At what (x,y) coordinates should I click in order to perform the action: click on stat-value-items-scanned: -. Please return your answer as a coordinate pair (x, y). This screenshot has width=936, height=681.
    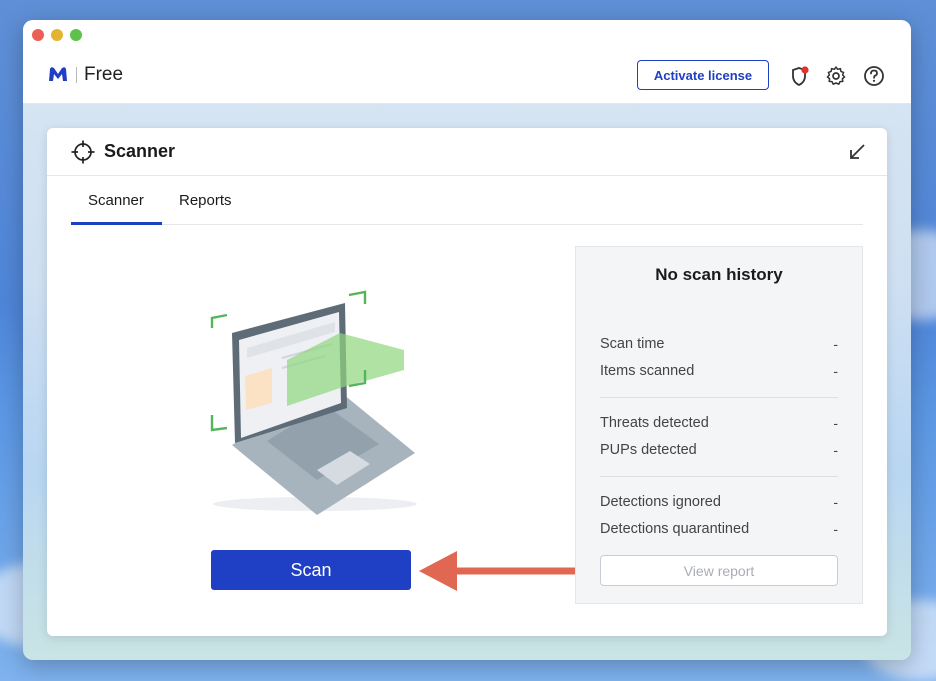
    Looking at the image, I should click on (835, 371).